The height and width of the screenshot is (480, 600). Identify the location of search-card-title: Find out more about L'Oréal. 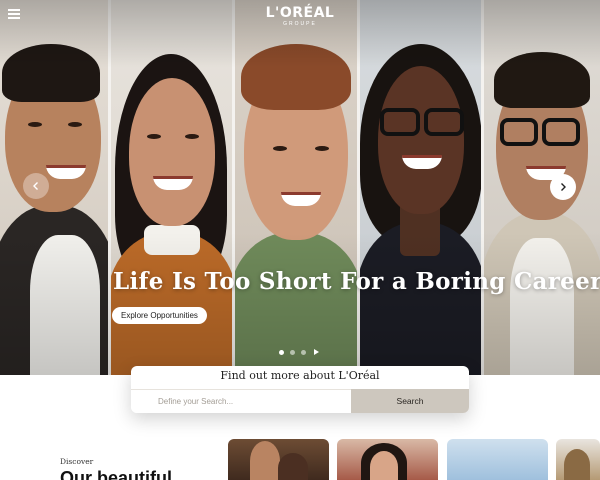
(300, 375).